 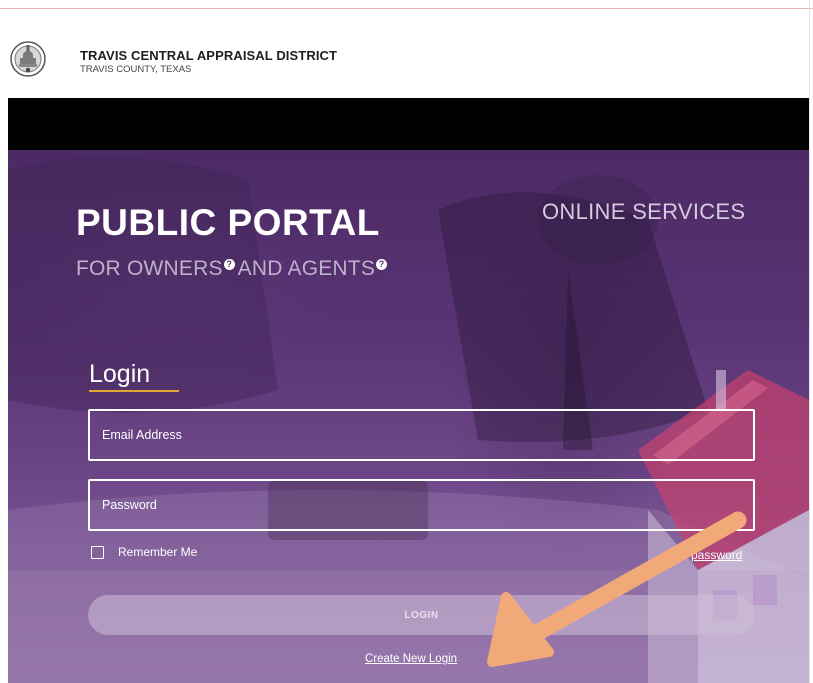 I want to click on remember-me-checkbox, so click(x=97, y=552).